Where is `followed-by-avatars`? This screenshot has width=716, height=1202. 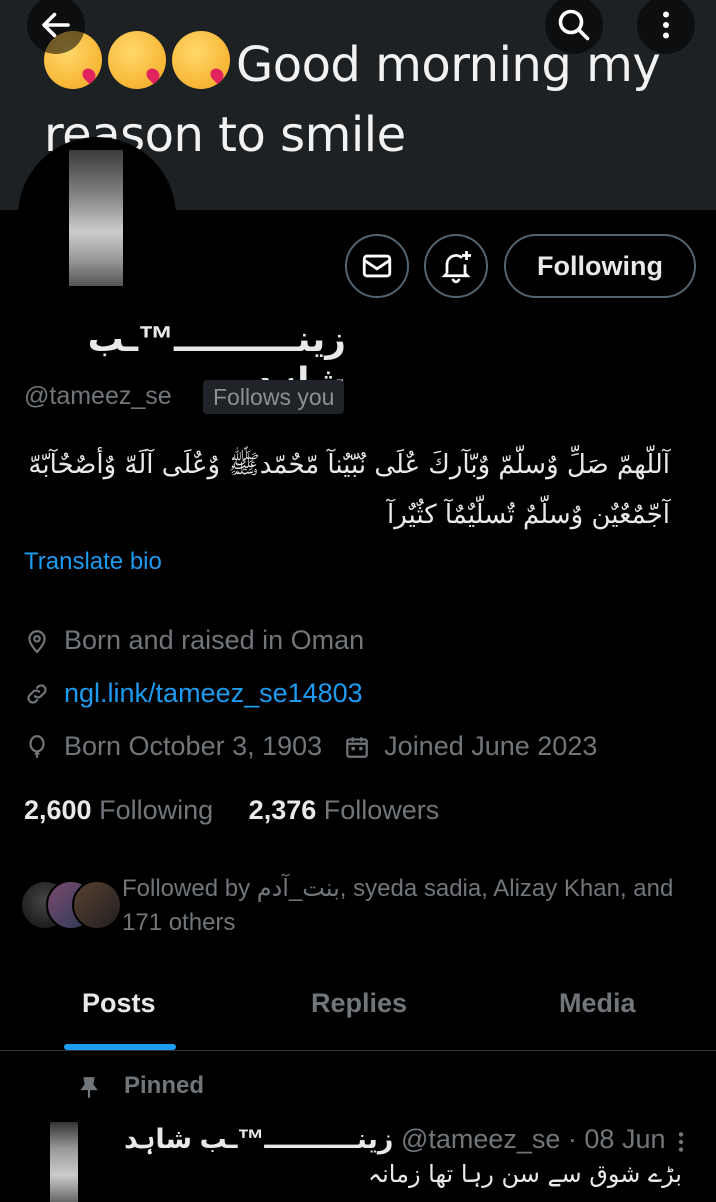
followed-by-avatars is located at coordinates (71, 905).